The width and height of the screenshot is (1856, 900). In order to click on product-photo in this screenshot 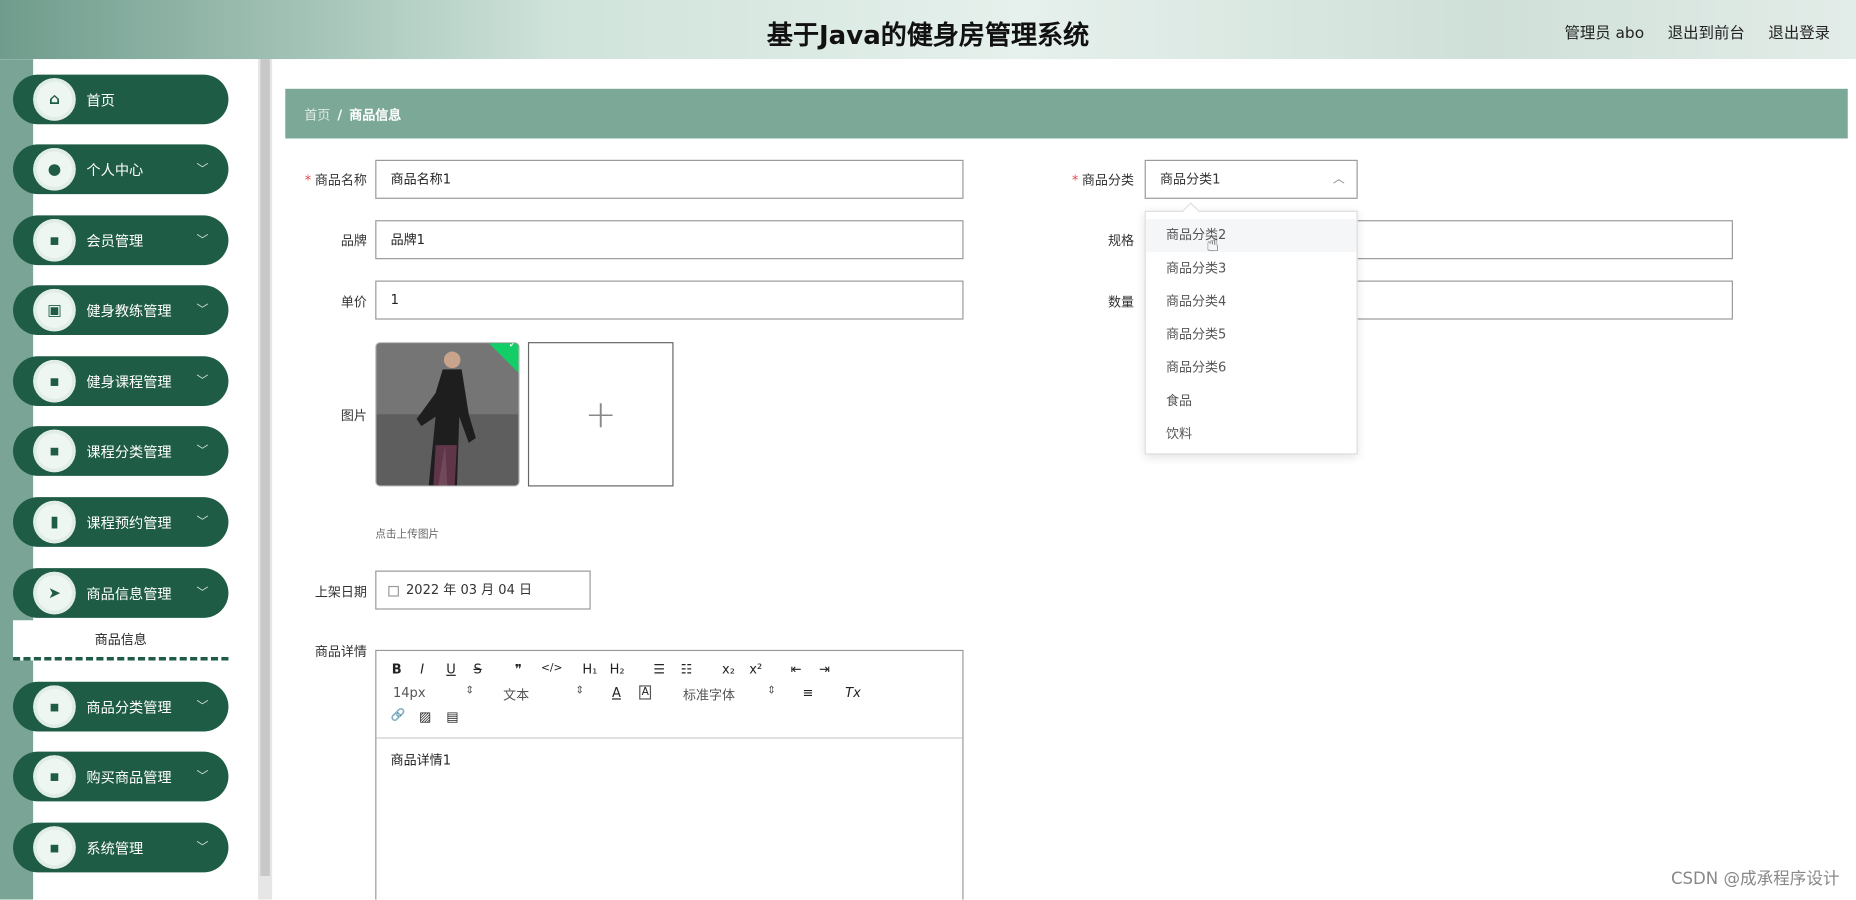, I will do `click(447, 414)`.